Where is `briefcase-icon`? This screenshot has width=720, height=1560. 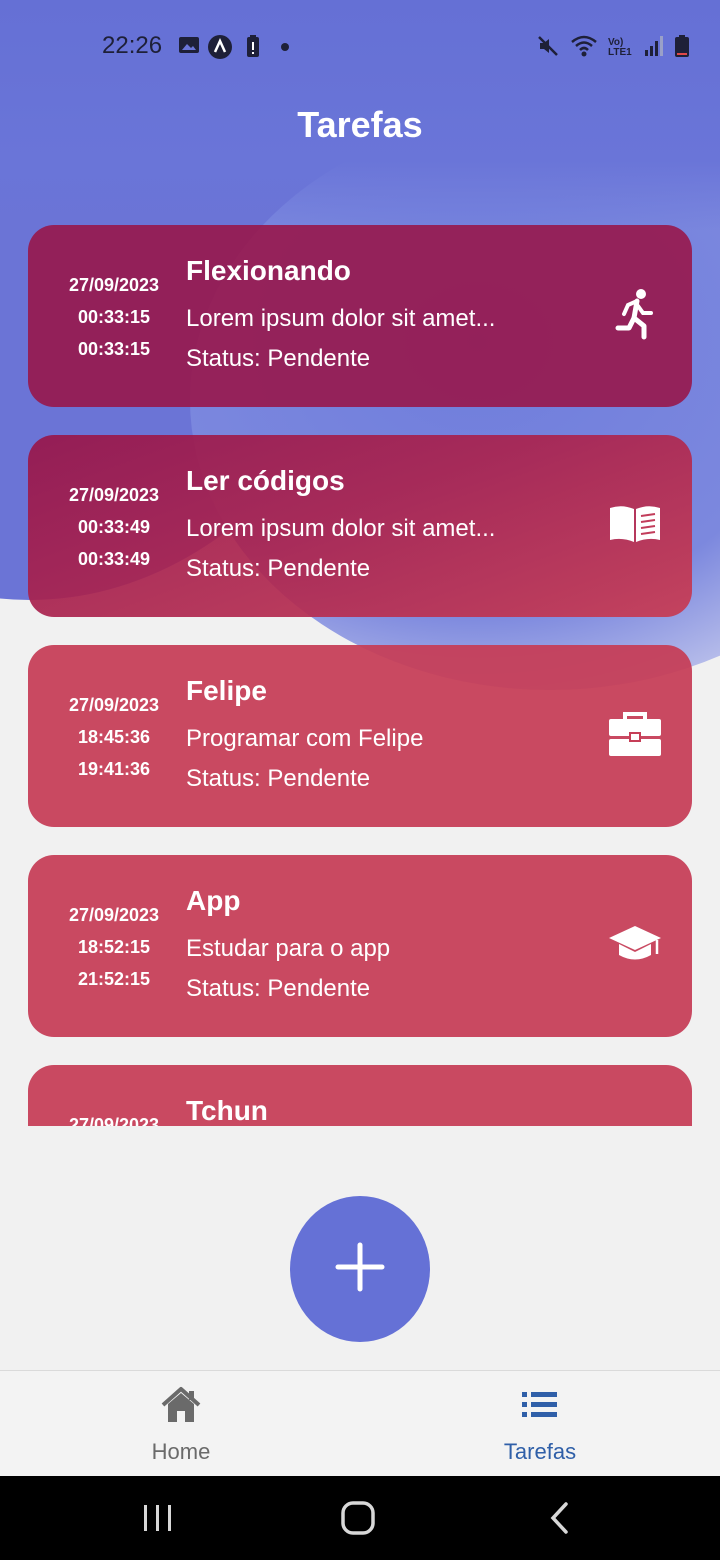 briefcase-icon is located at coordinates (635, 734).